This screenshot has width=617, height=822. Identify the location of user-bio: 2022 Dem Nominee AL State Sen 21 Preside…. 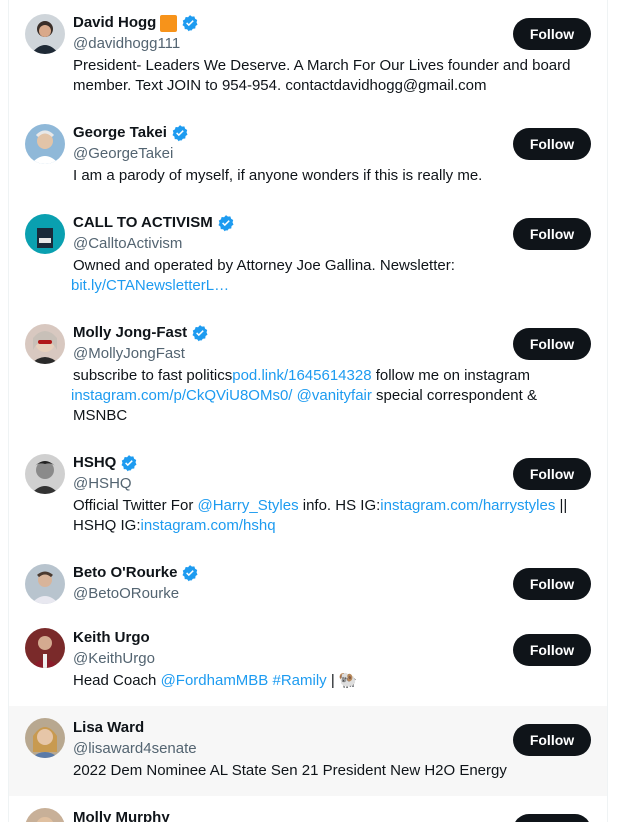
(290, 770).